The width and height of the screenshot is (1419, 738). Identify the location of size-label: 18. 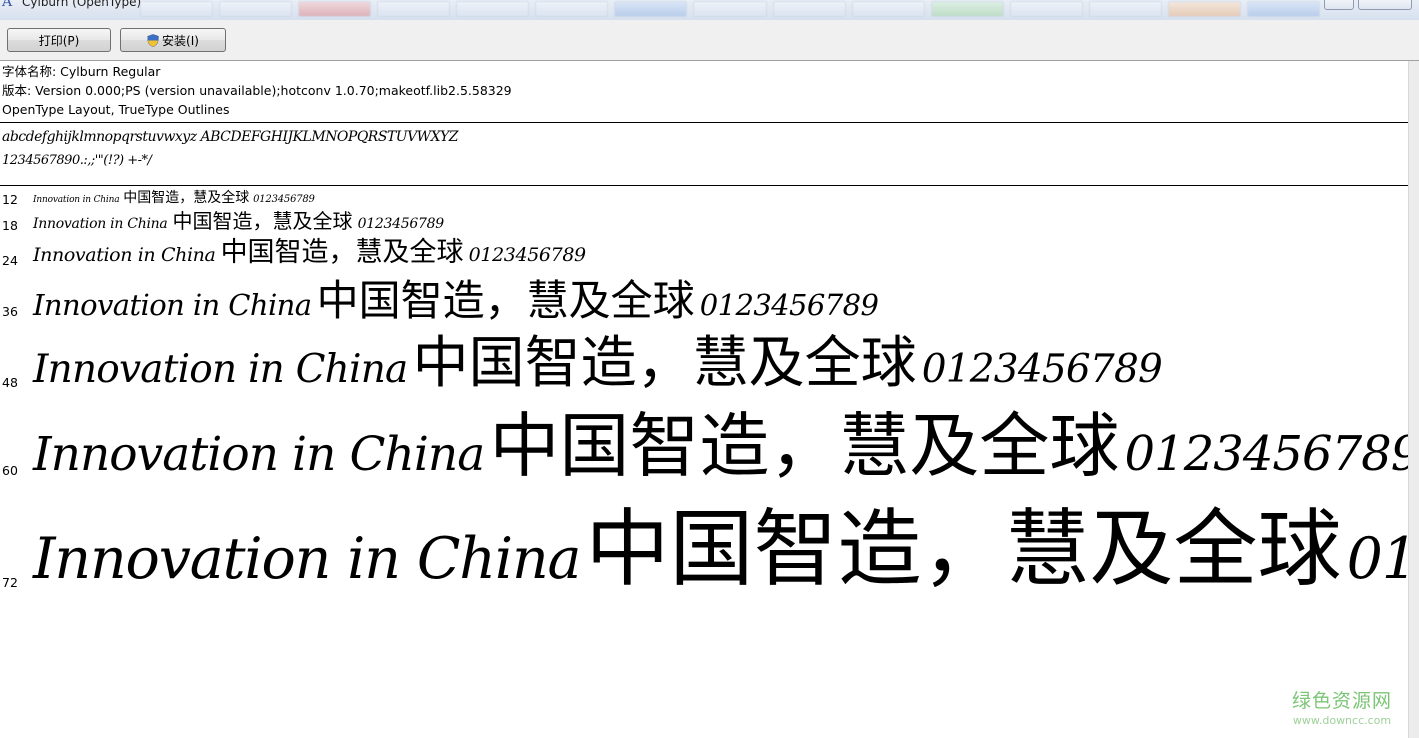
(10, 225).